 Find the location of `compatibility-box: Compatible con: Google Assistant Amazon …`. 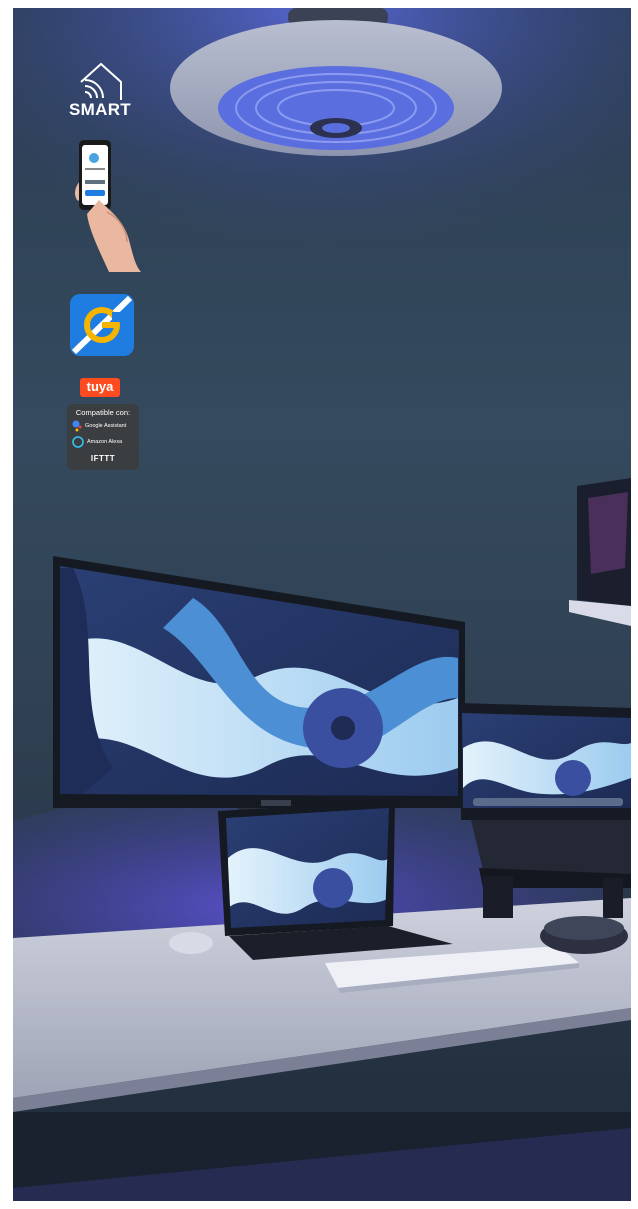

compatibility-box: Compatible con: Google Assistant Amazon … is located at coordinates (103, 437).